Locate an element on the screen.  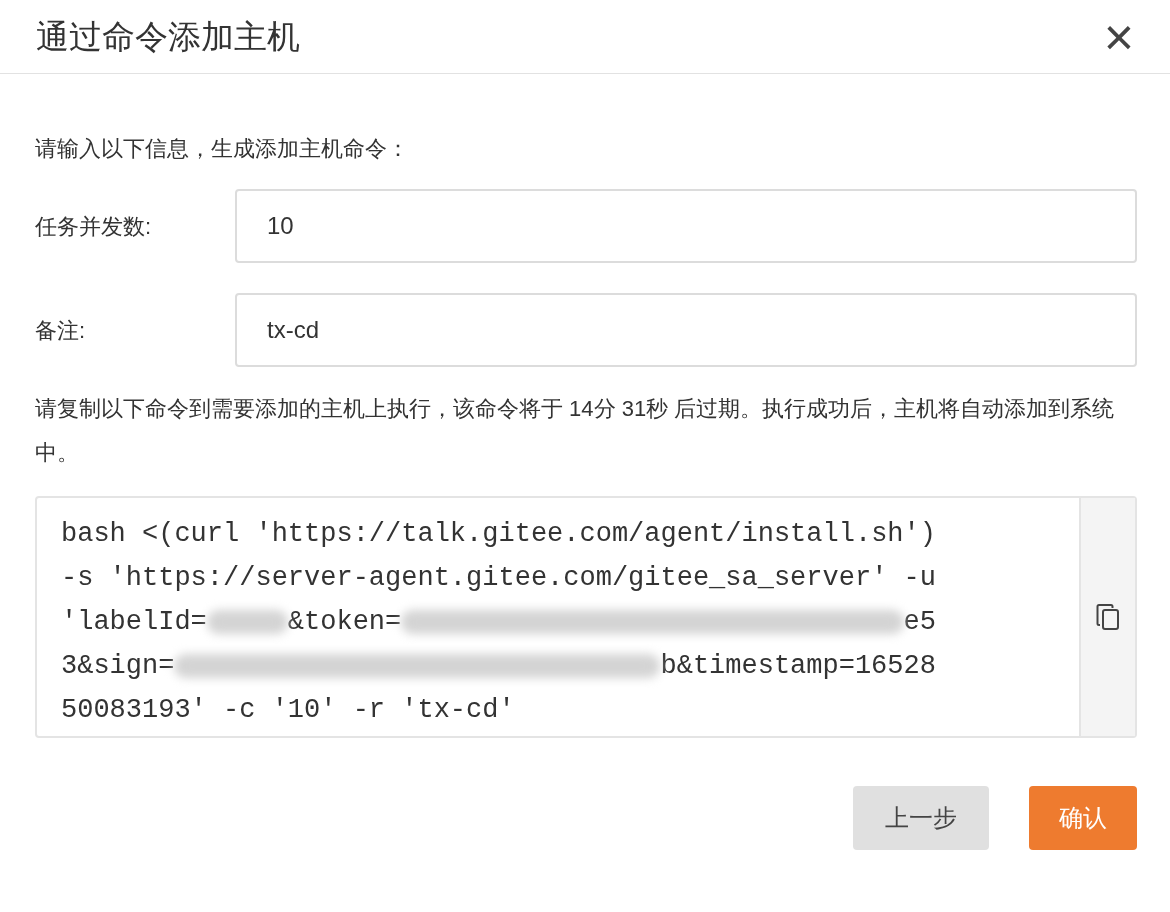
command-text: -s 'https://server-agent.gitee.com/gitee_sa_server' -u is located at coordinates (498, 578).